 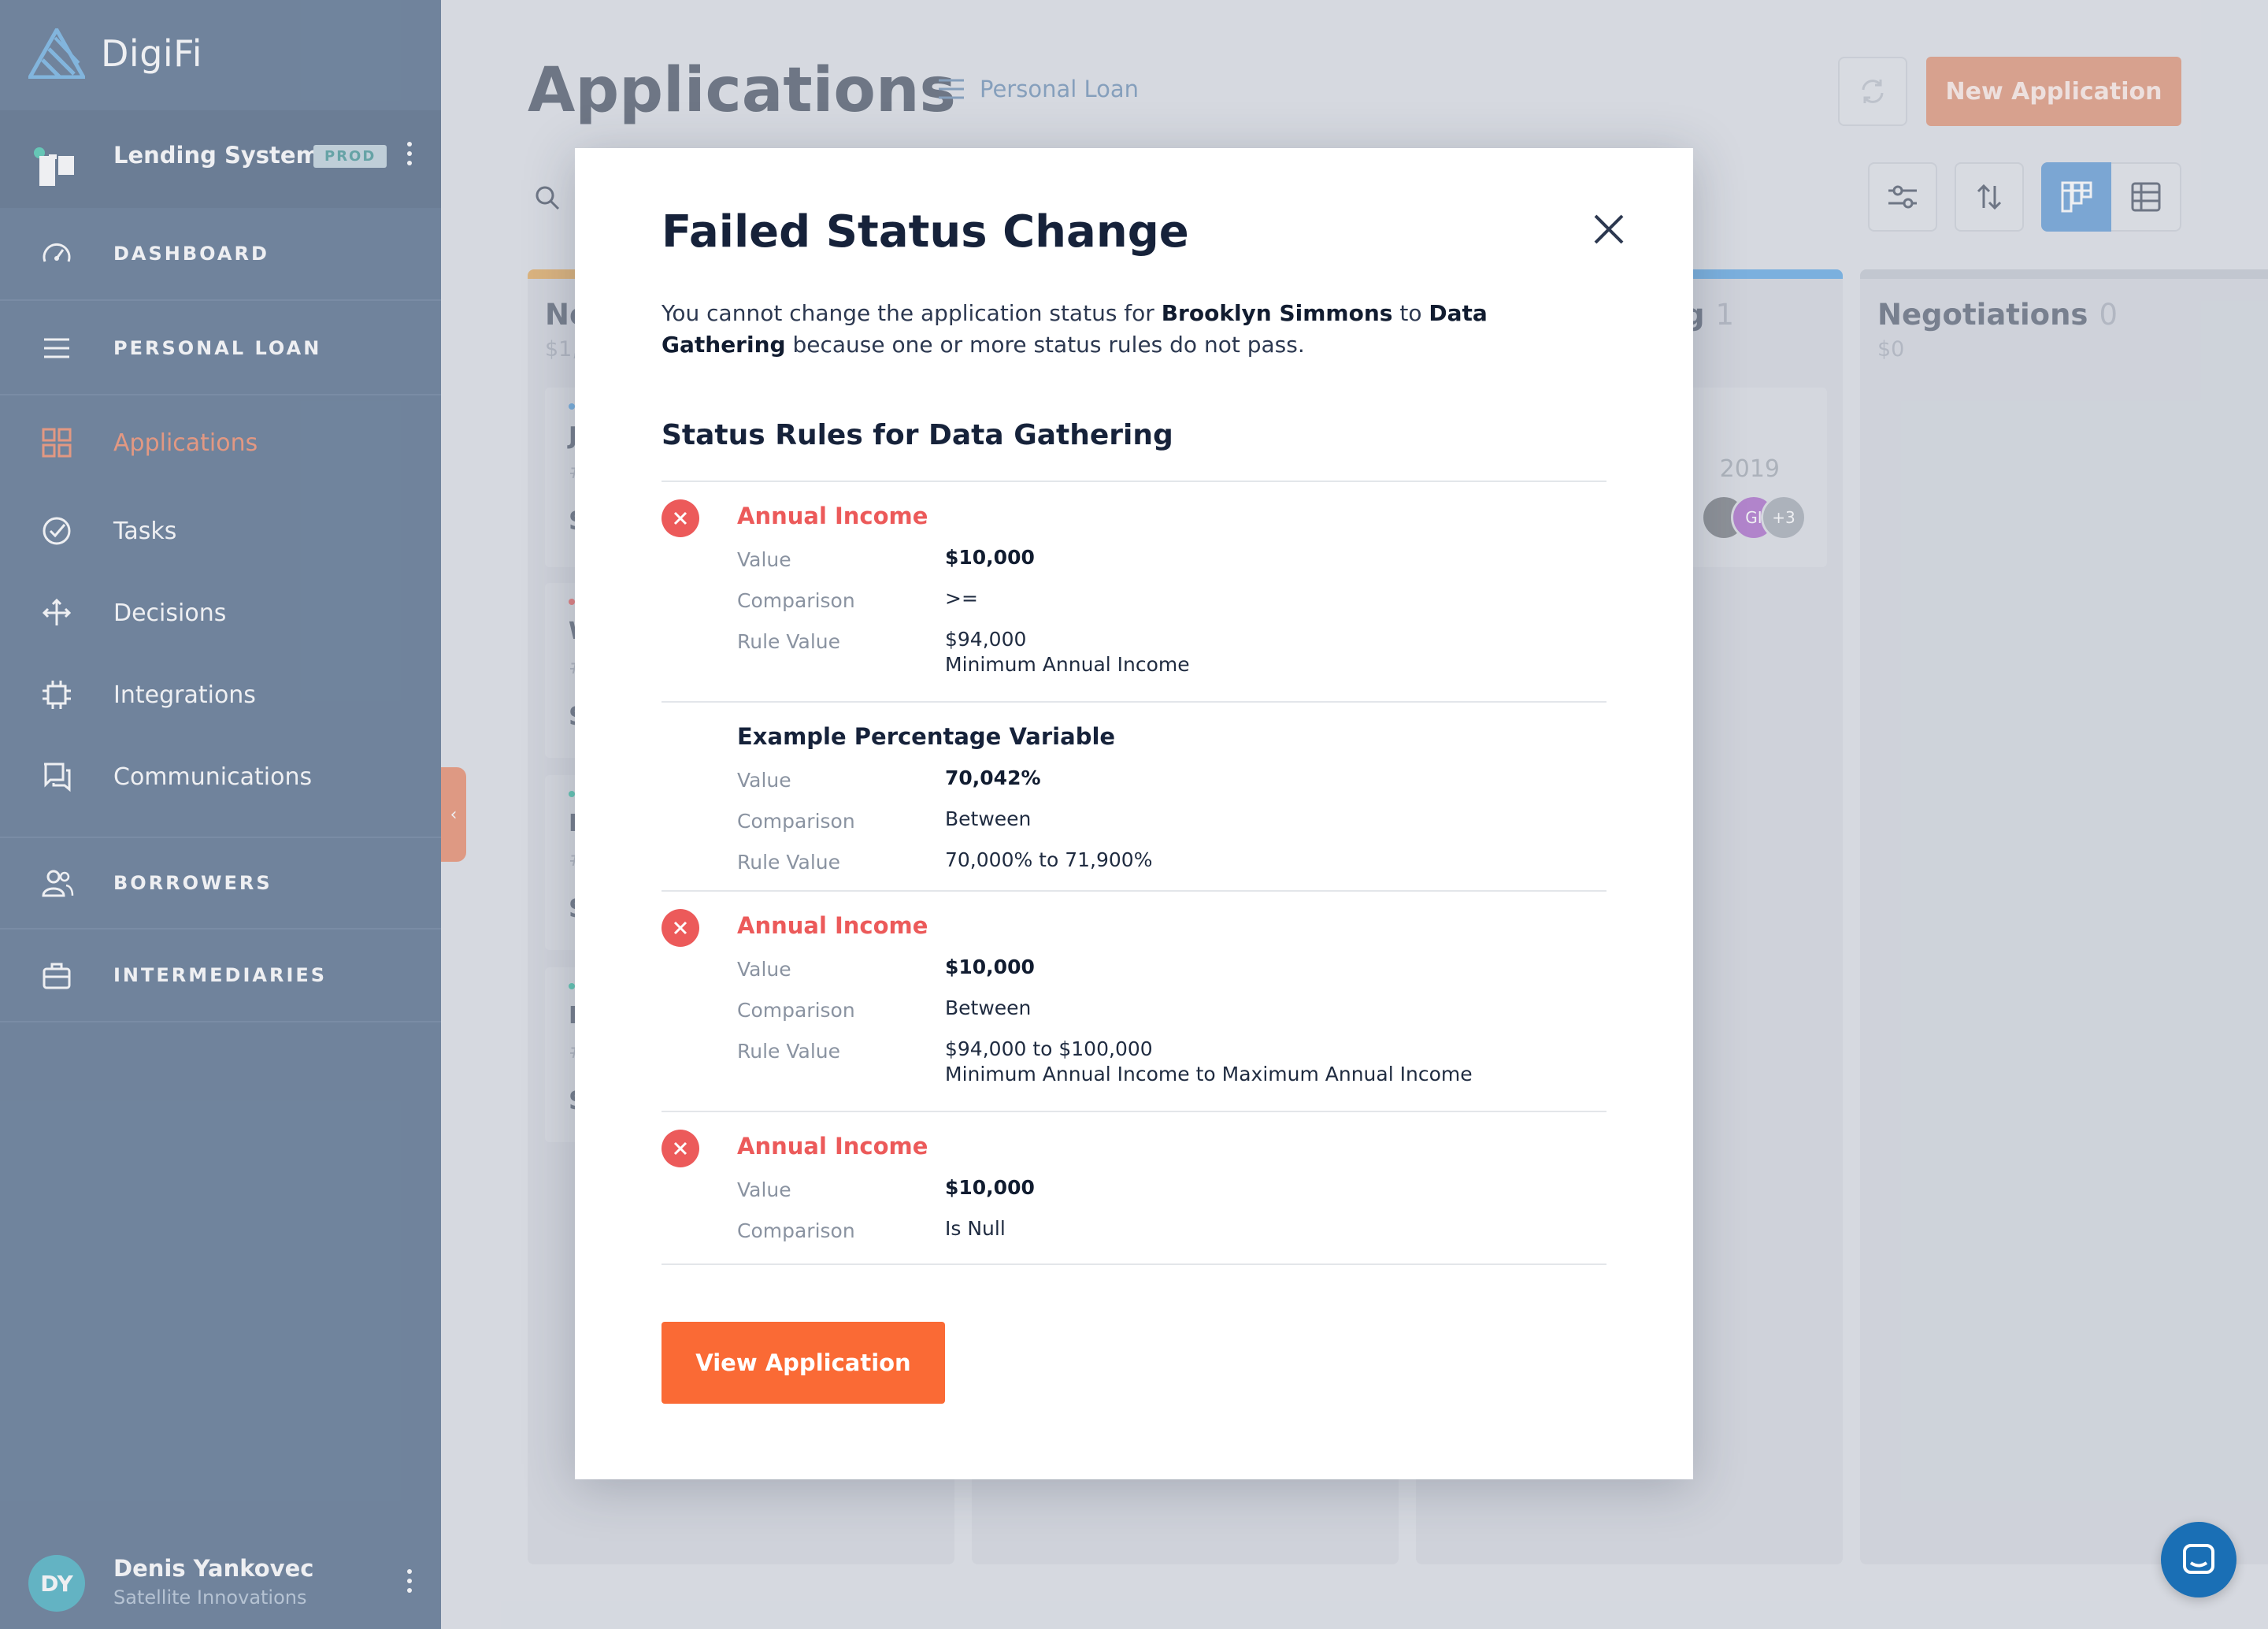 What do you see at coordinates (993, 778) in the screenshot?
I see `rule-actual-value: 70,042%` at bounding box center [993, 778].